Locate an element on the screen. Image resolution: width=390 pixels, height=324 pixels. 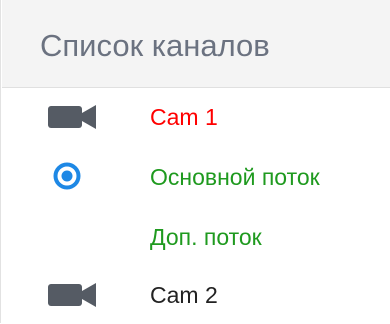
channel-label: Cam 1 is located at coordinates (184, 117).